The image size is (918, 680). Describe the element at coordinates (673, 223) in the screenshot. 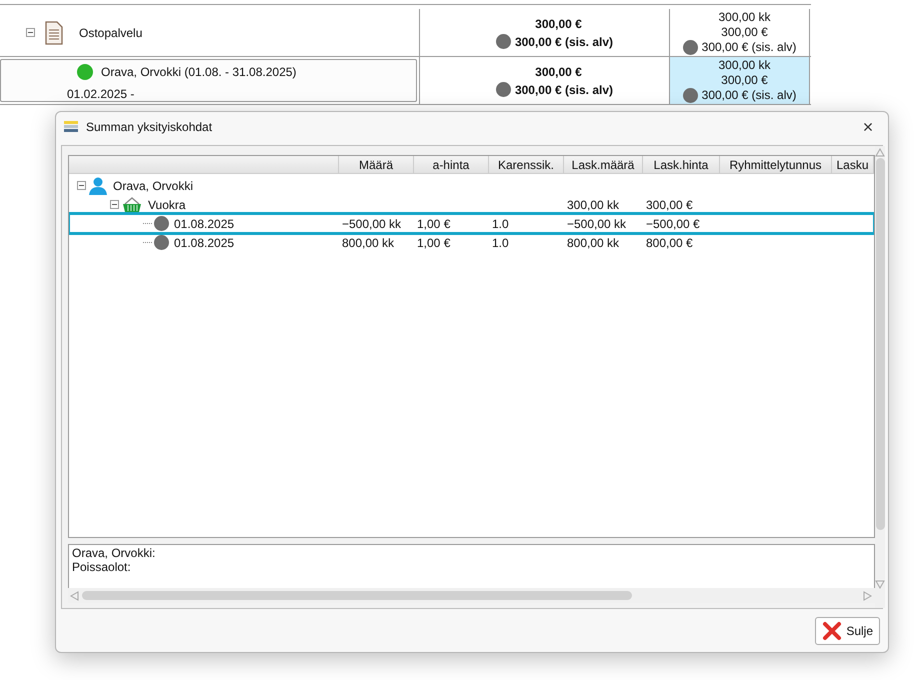

I see `table-cell: −500,00 €` at that location.